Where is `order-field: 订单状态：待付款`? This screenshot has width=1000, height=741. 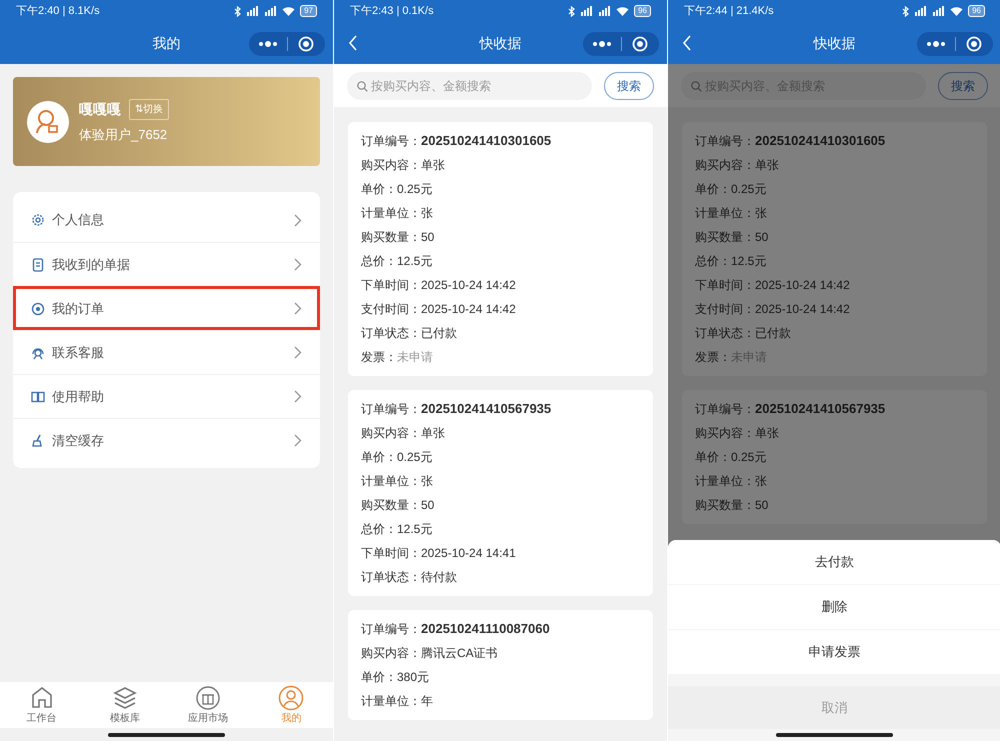
order-field: 订单状态：待付款 is located at coordinates (500, 577).